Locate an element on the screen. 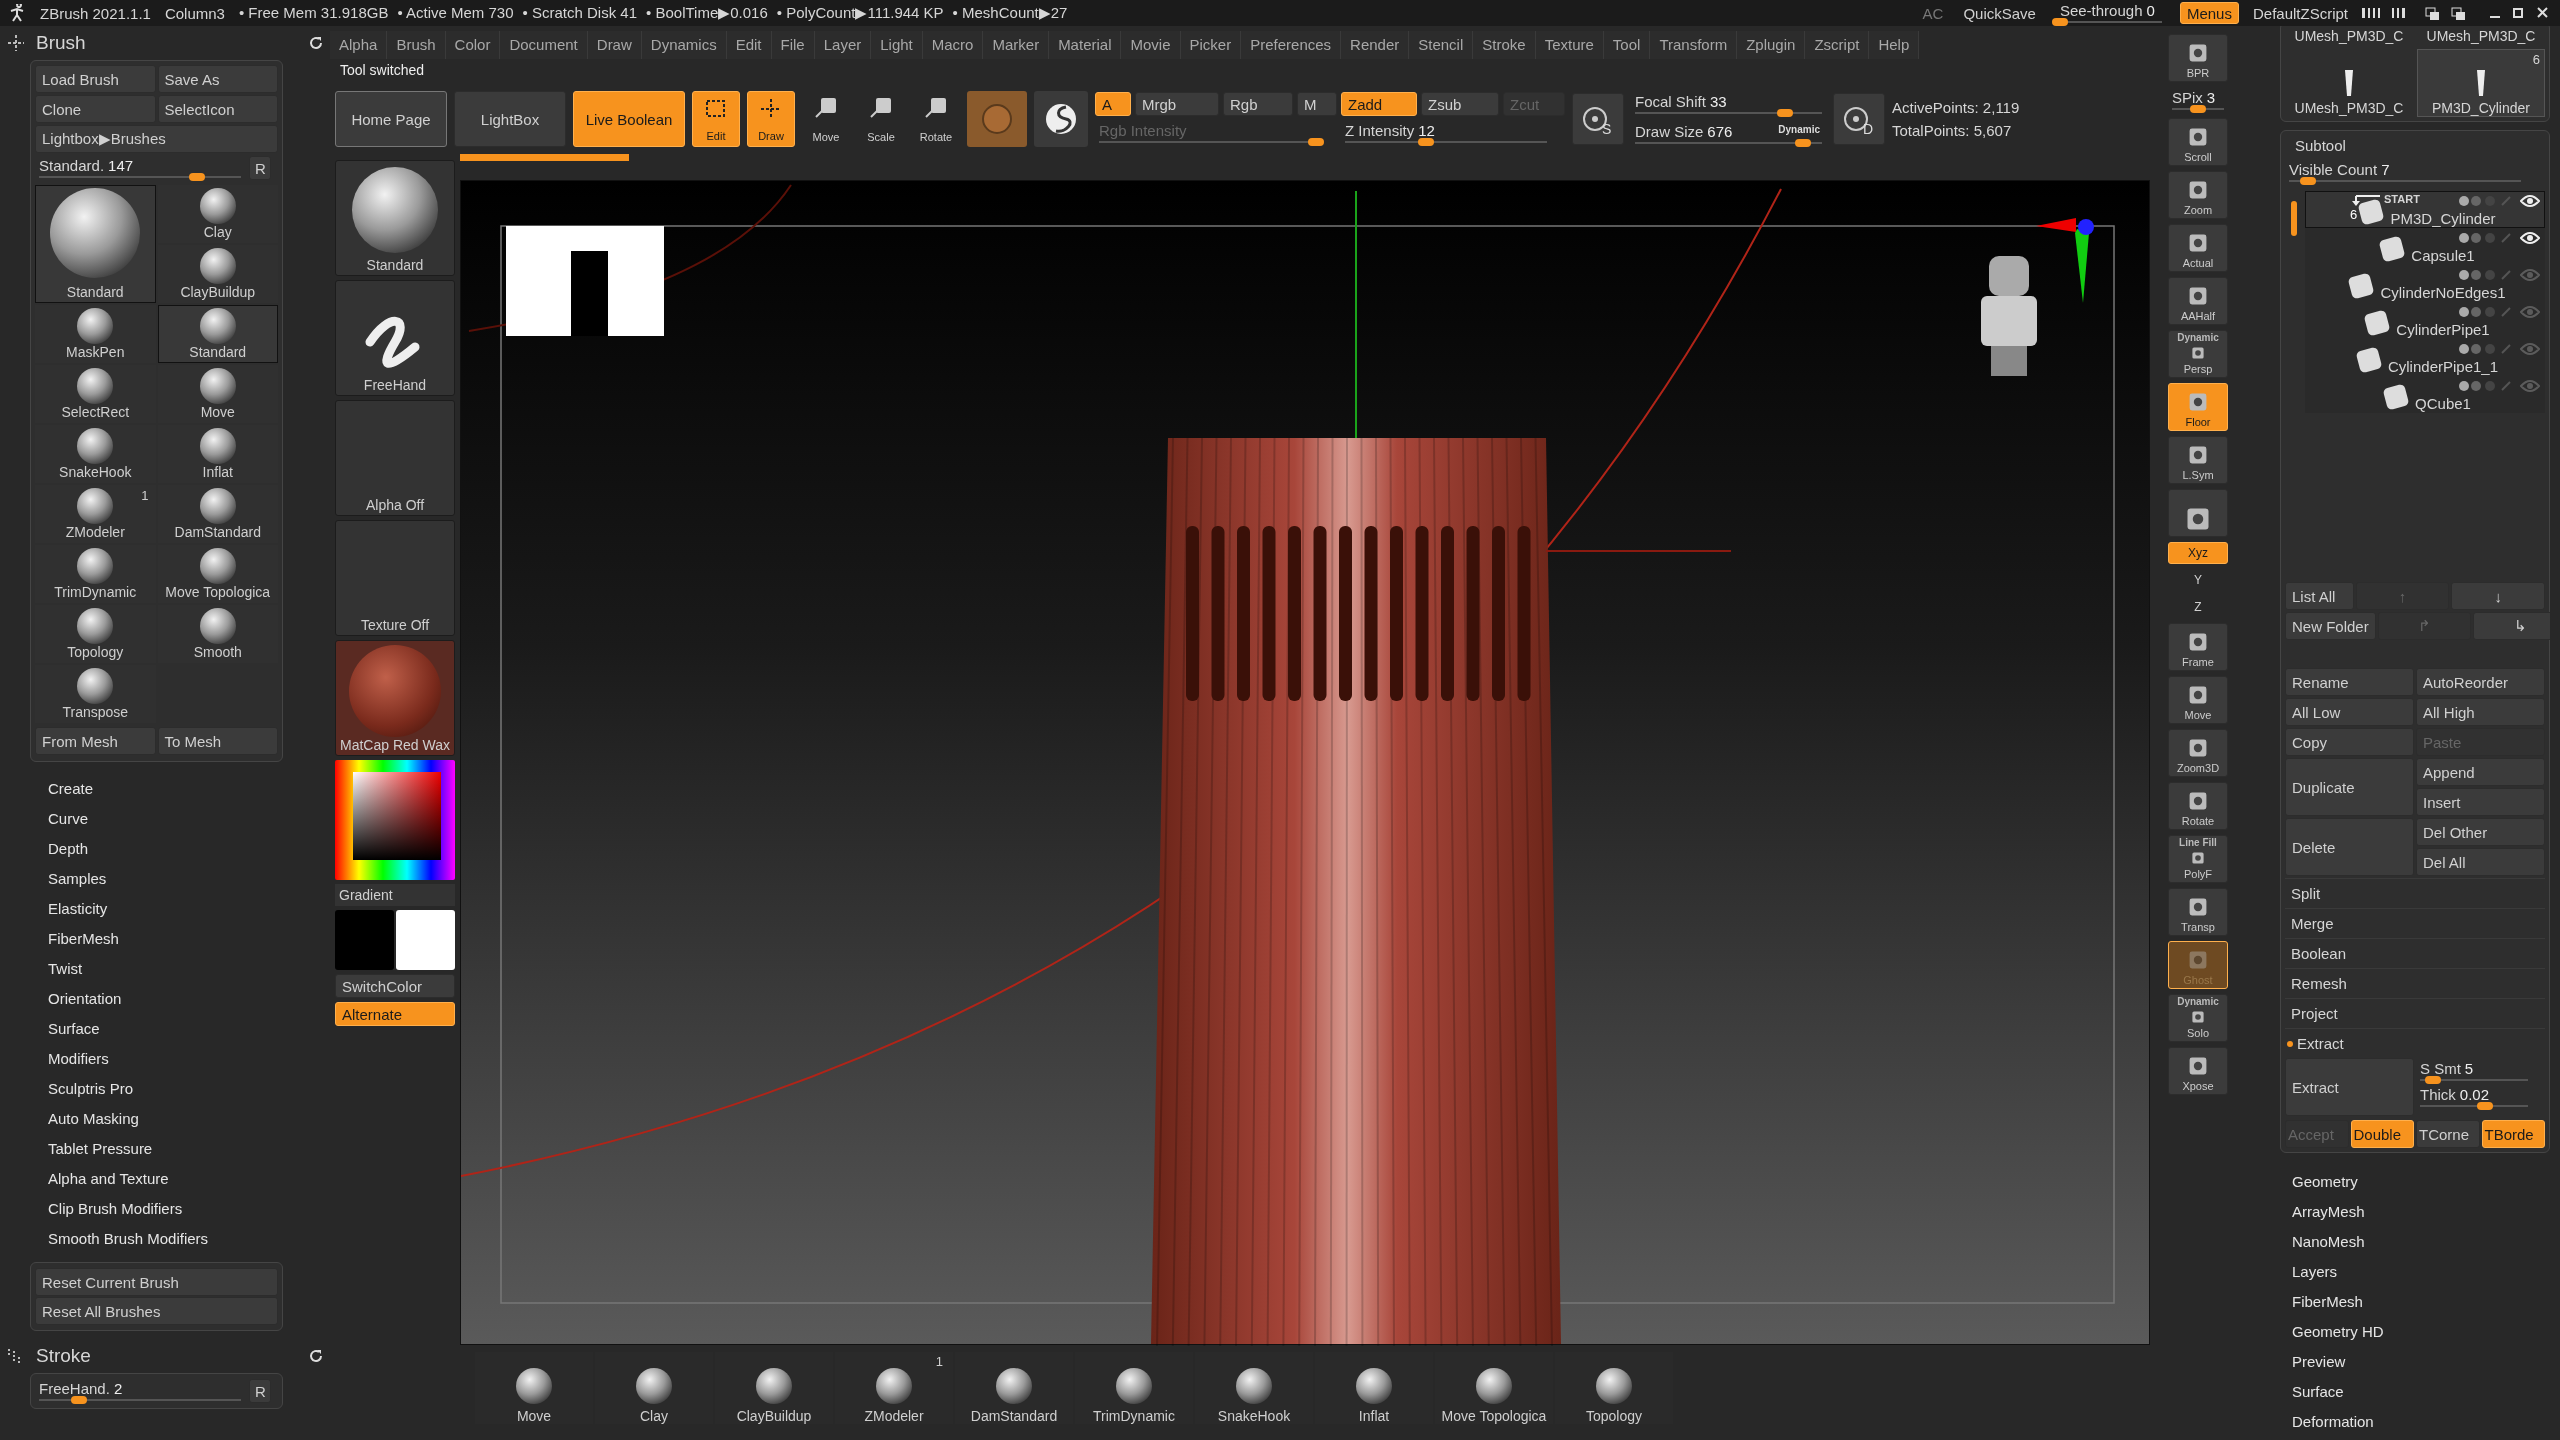  palette-section: Elasticity is located at coordinates (165, 909).